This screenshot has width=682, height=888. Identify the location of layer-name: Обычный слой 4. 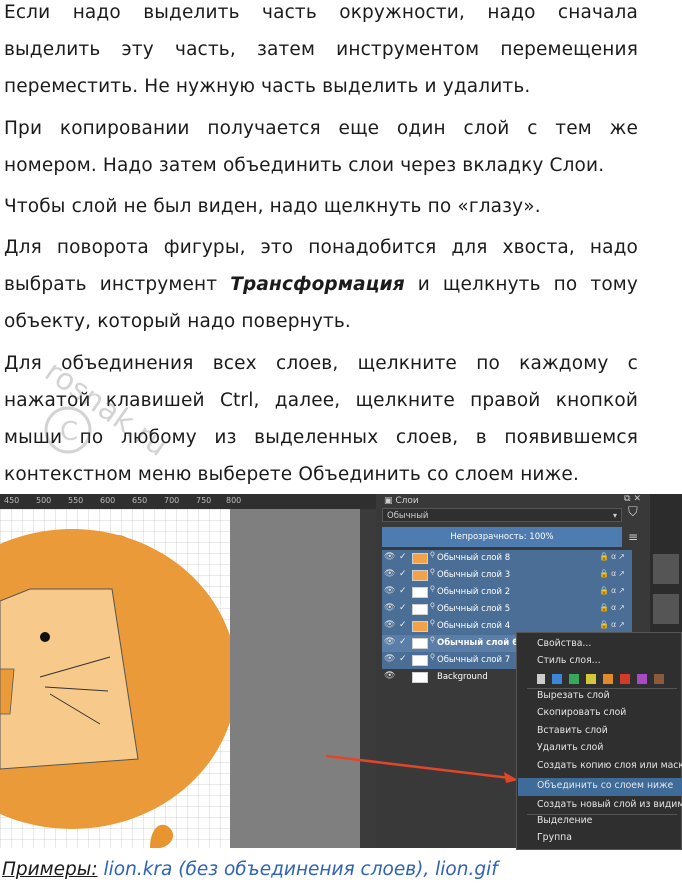
(474, 626).